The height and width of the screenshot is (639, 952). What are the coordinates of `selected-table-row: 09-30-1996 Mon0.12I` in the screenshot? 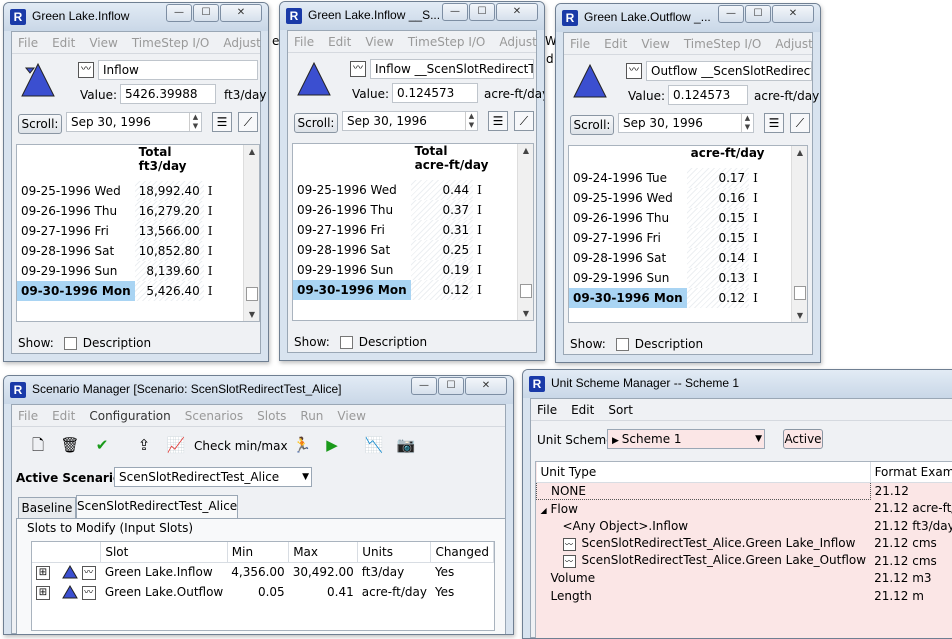 It's located at (392, 290).